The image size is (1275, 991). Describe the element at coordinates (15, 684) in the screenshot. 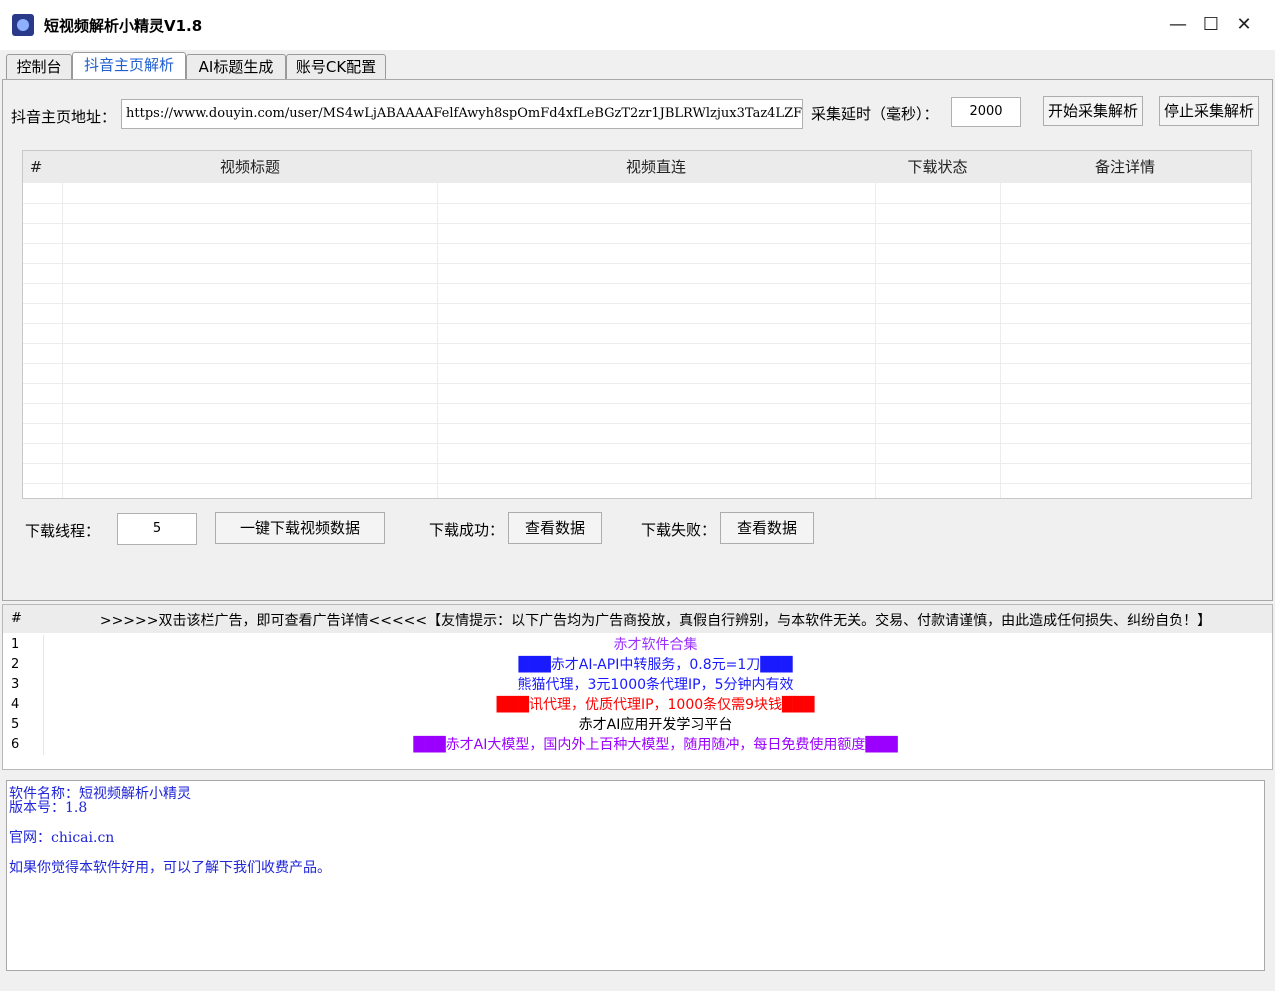

I see `ad-index: 3` at that location.